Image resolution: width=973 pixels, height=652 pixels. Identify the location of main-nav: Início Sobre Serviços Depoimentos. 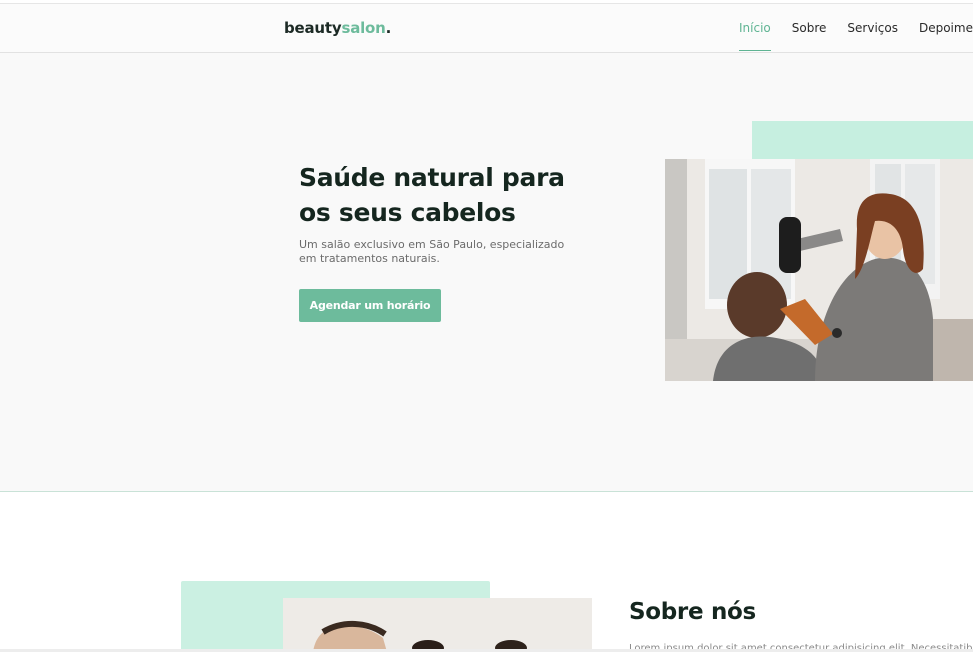
(856, 28).